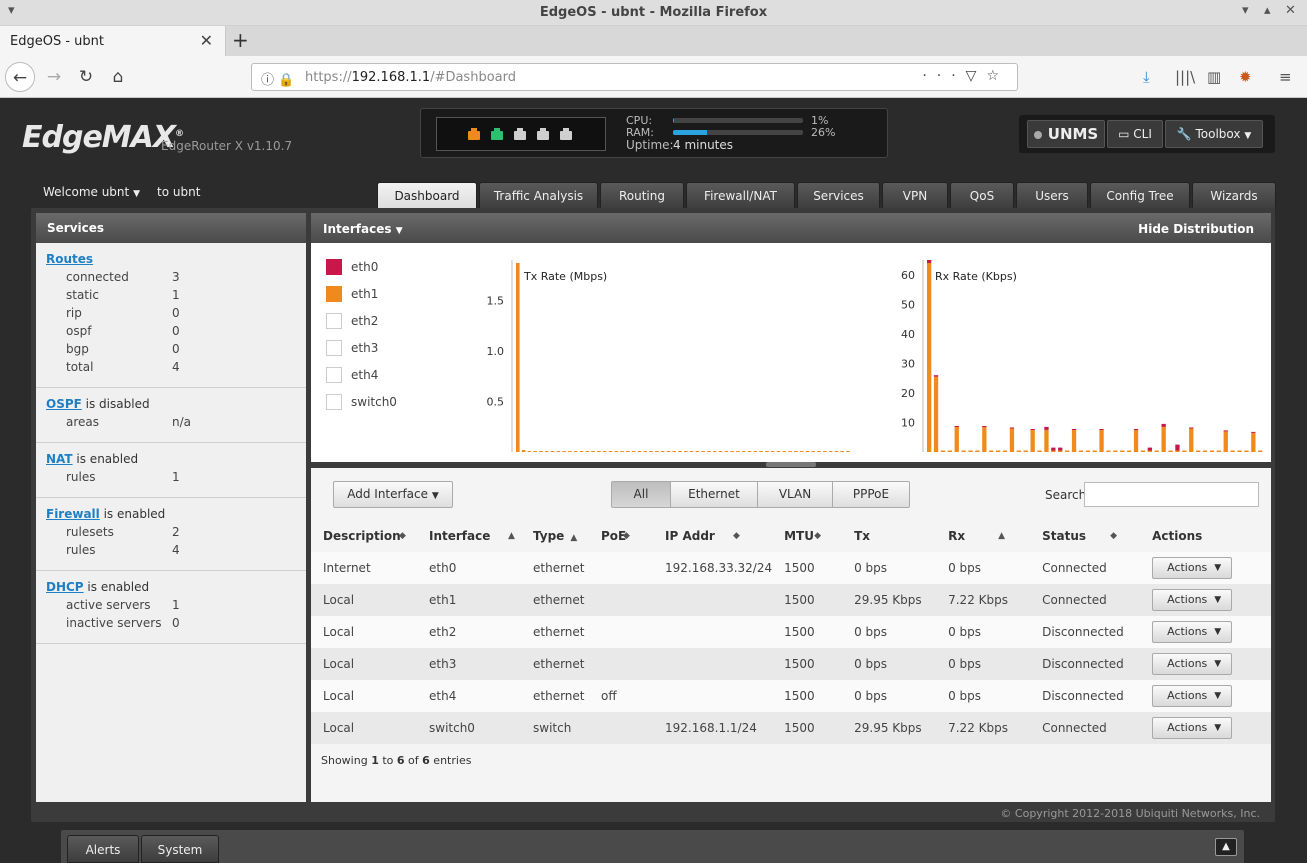  Describe the element at coordinates (823, 132) in the screenshot. I see `ram-value: 26%` at that location.